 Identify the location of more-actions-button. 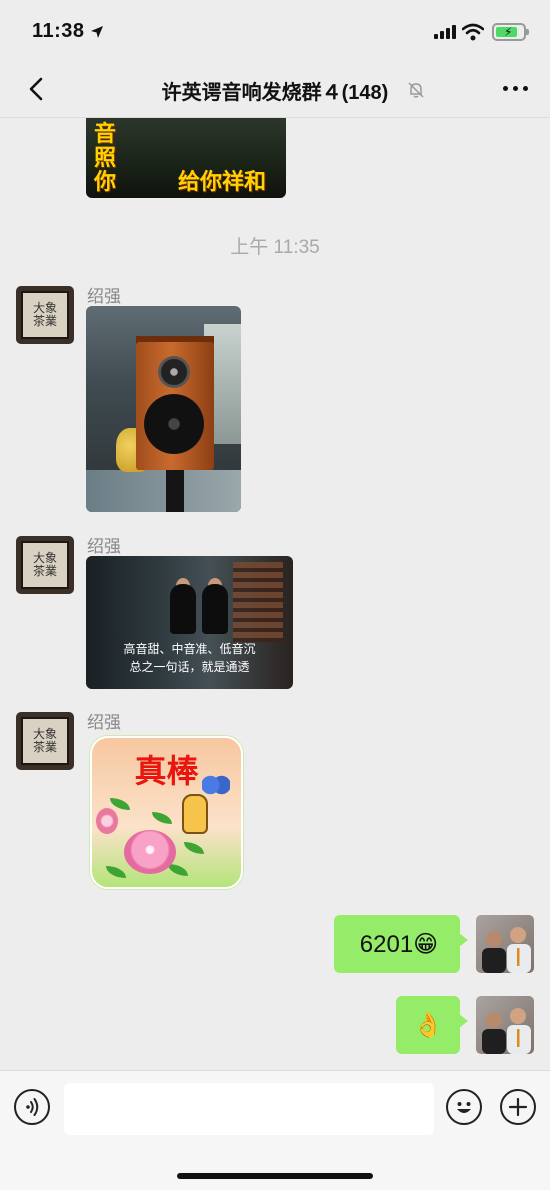
(518, 1107).